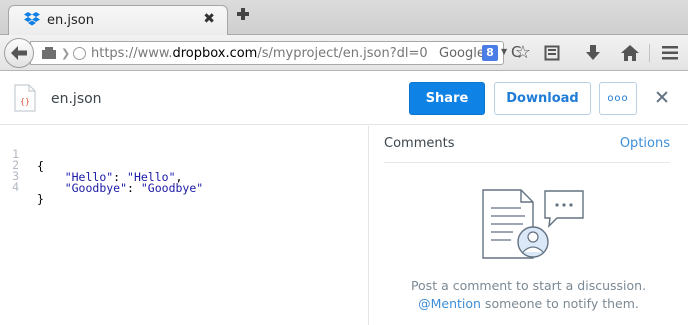 The width and height of the screenshot is (688, 325). I want to click on search-engine-label: Google, so click(462, 53).